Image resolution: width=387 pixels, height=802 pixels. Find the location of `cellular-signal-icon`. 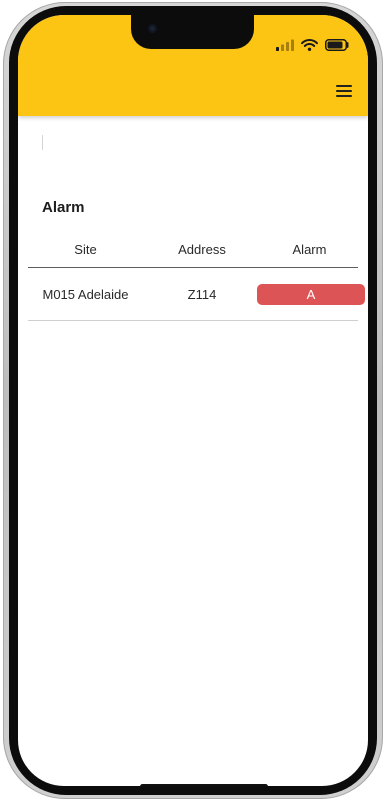

cellular-signal-icon is located at coordinates (285, 45).